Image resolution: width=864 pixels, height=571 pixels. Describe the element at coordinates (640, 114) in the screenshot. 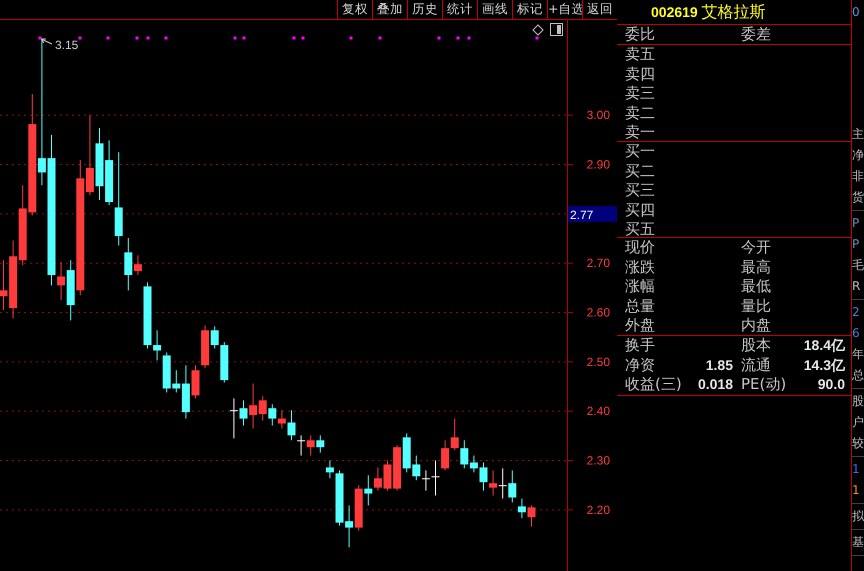

I see `ask-level-label: 卖二` at that location.